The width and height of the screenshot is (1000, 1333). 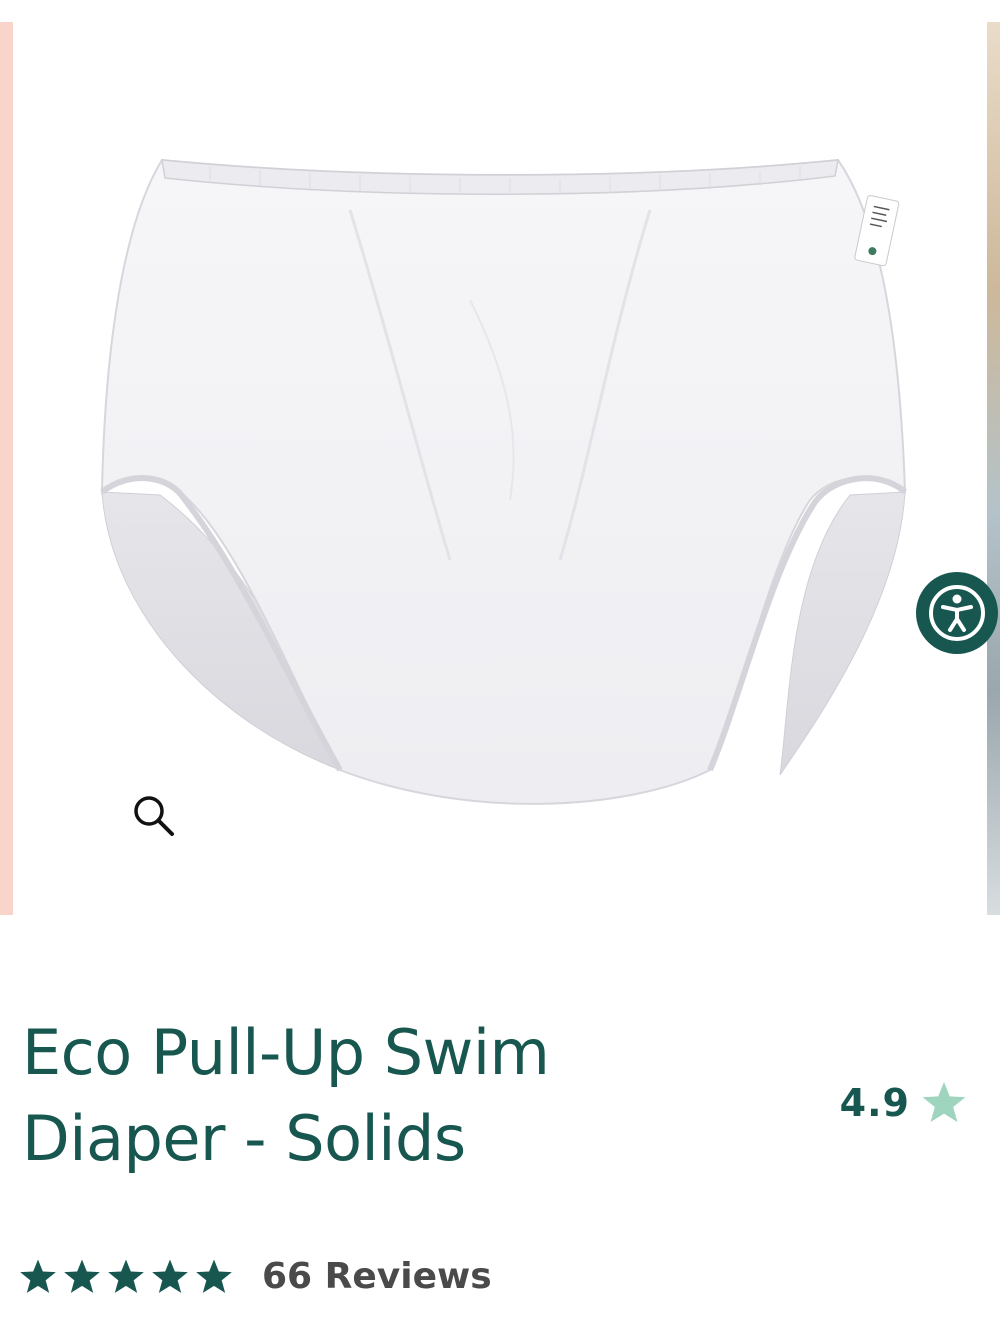 What do you see at coordinates (255, 1276) in the screenshot?
I see `reviews-row: 66 Reviews` at bounding box center [255, 1276].